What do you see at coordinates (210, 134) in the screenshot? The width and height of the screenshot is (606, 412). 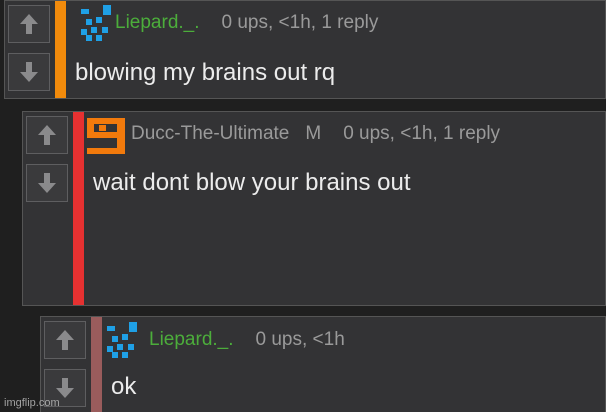 I see `username-link: Ducc-The-Ultimate` at bounding box center [210, 134].